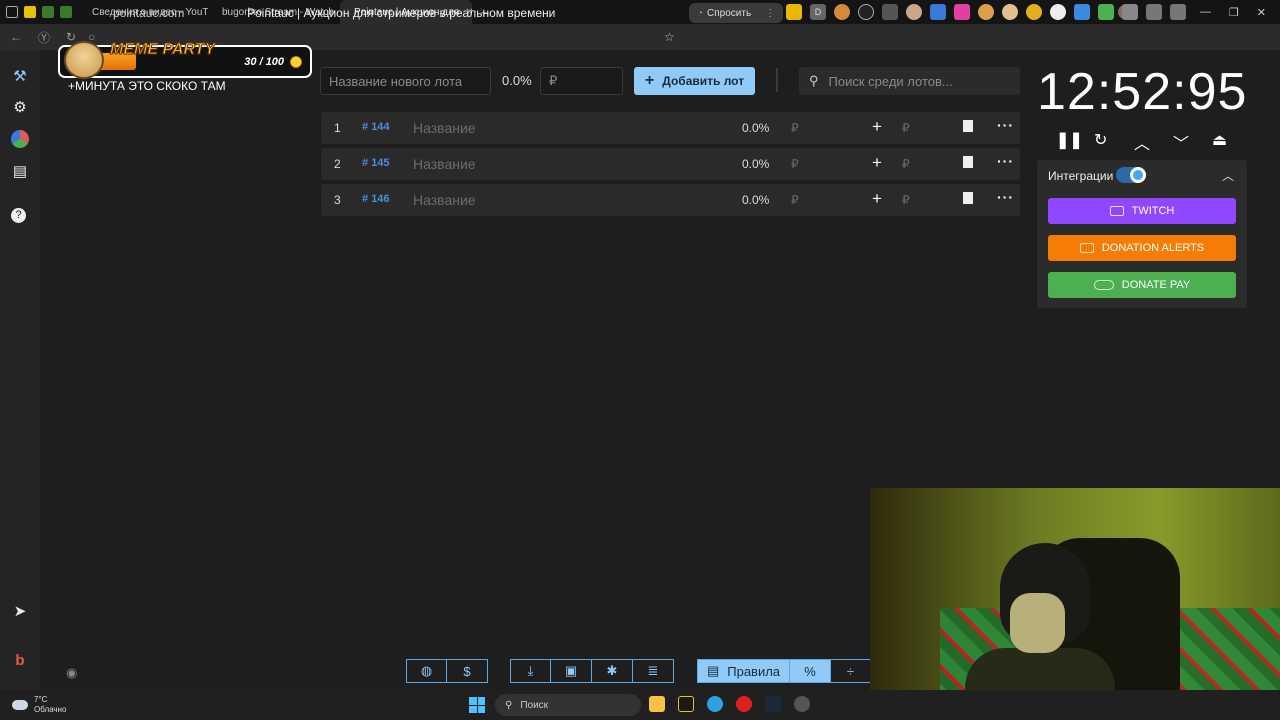 The image size is (1280, 720). I want to click on lot-percent: 0.0%, so click(756, 128).